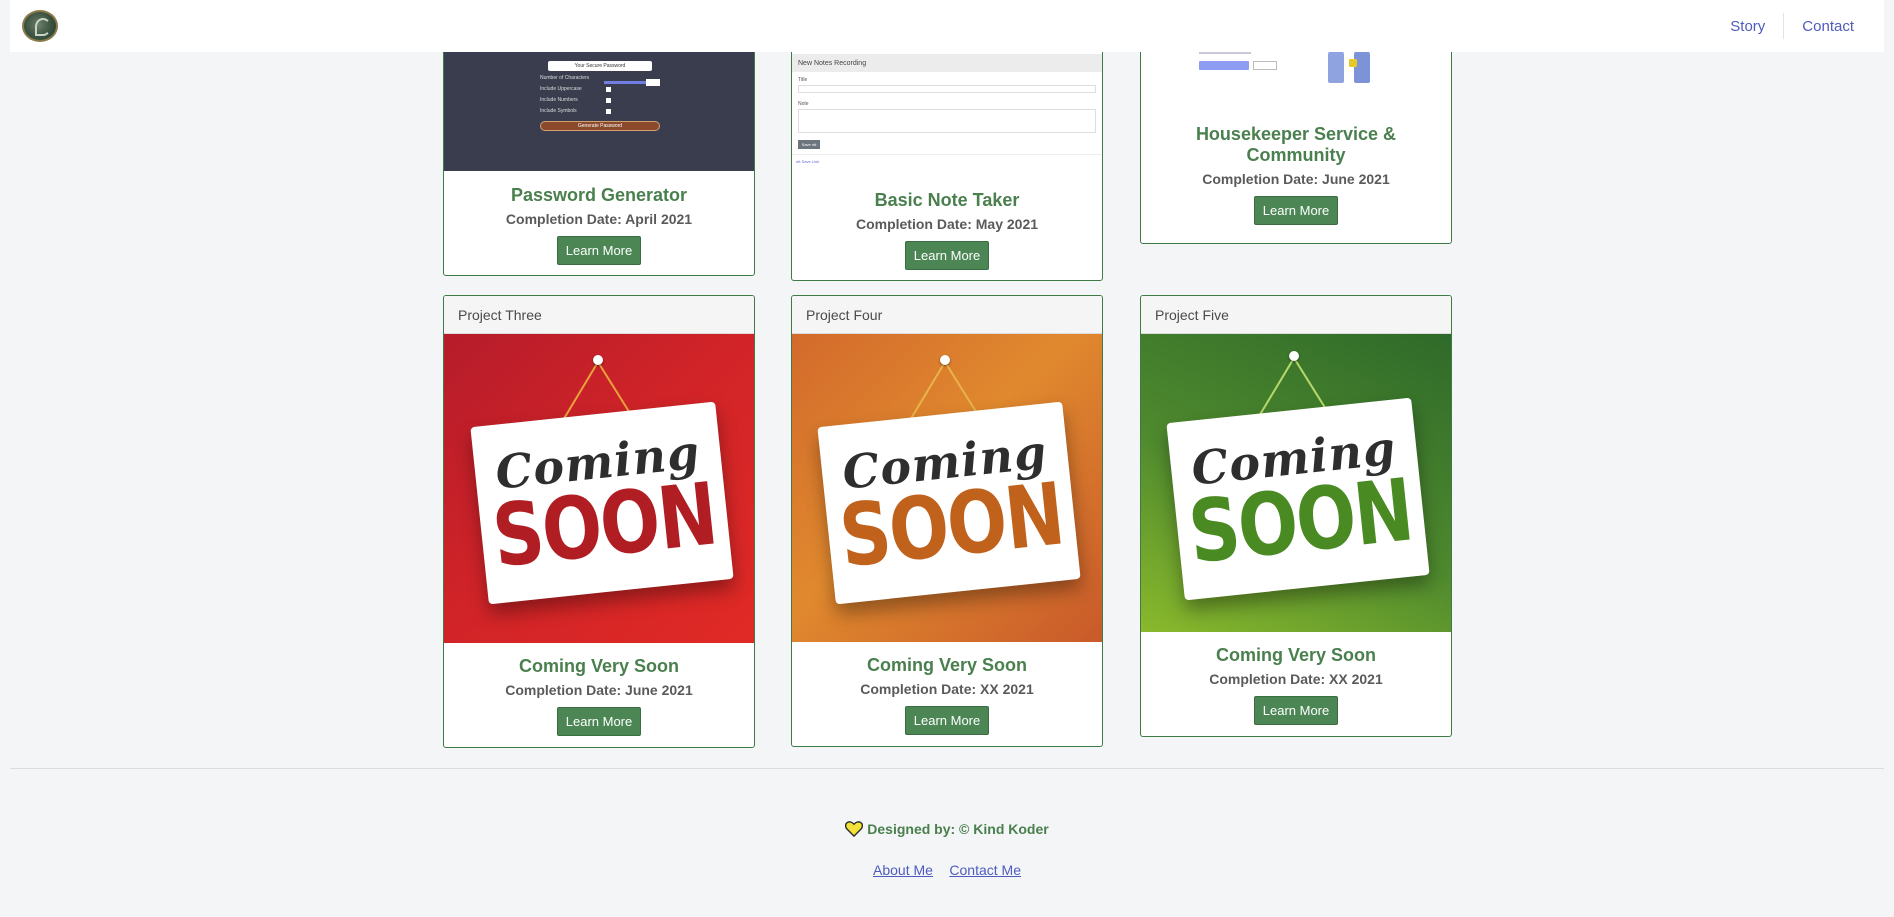  What do you see at coordinates (599, 315) in the screenshot?
I see `card-header: Project Three` at bounding box center [599, 315].